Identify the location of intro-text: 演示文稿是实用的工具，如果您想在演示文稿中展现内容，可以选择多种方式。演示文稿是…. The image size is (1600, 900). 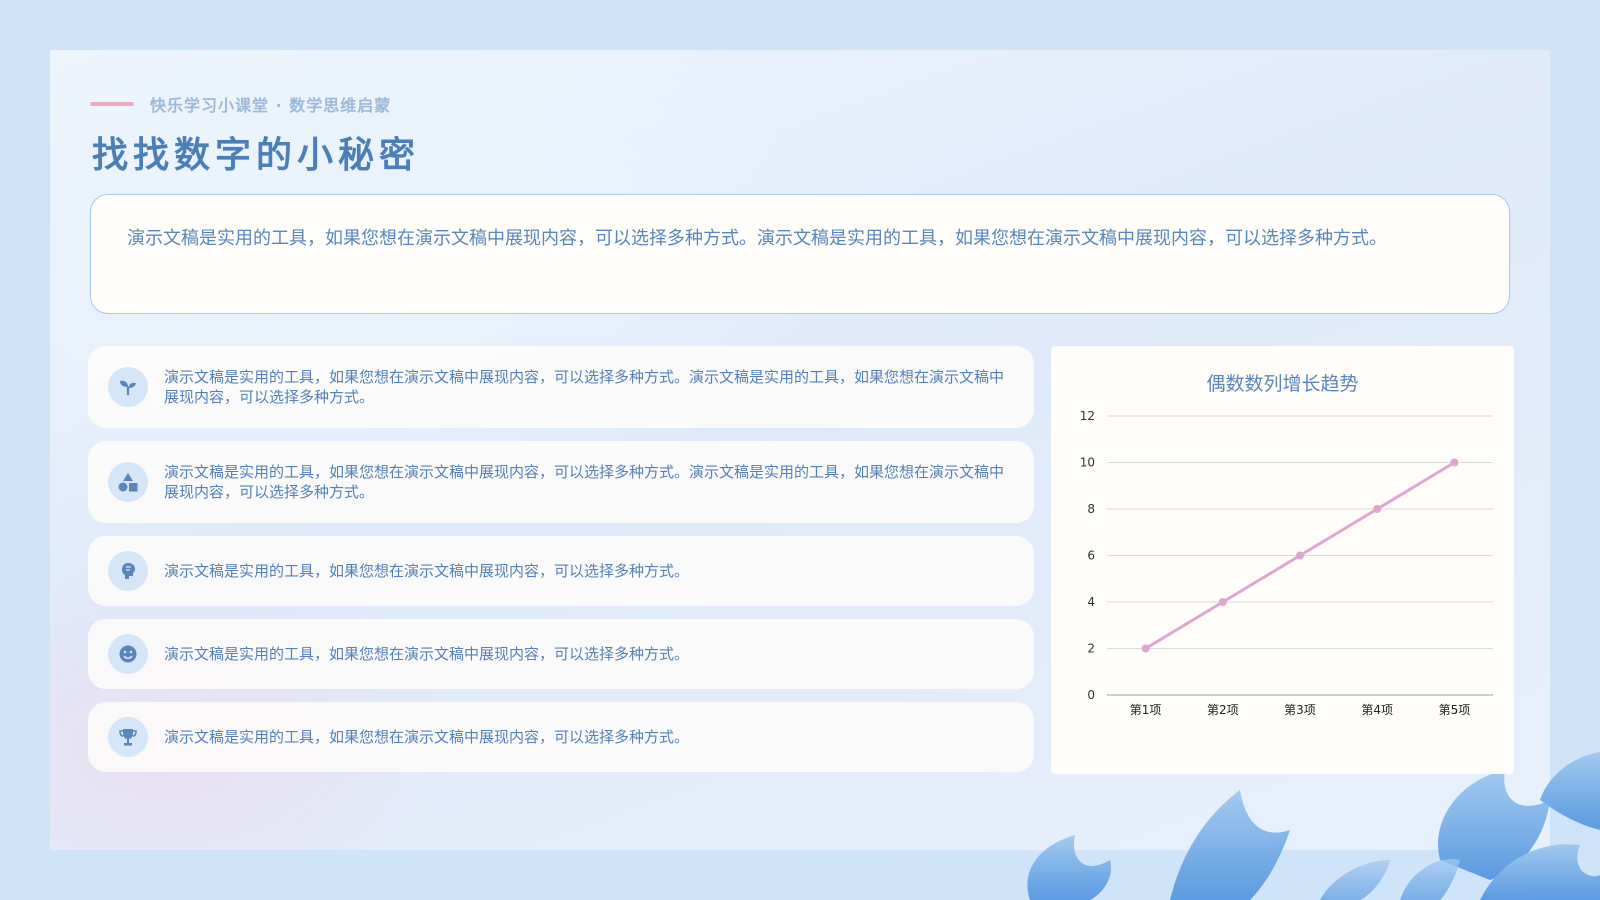
(757, 238).